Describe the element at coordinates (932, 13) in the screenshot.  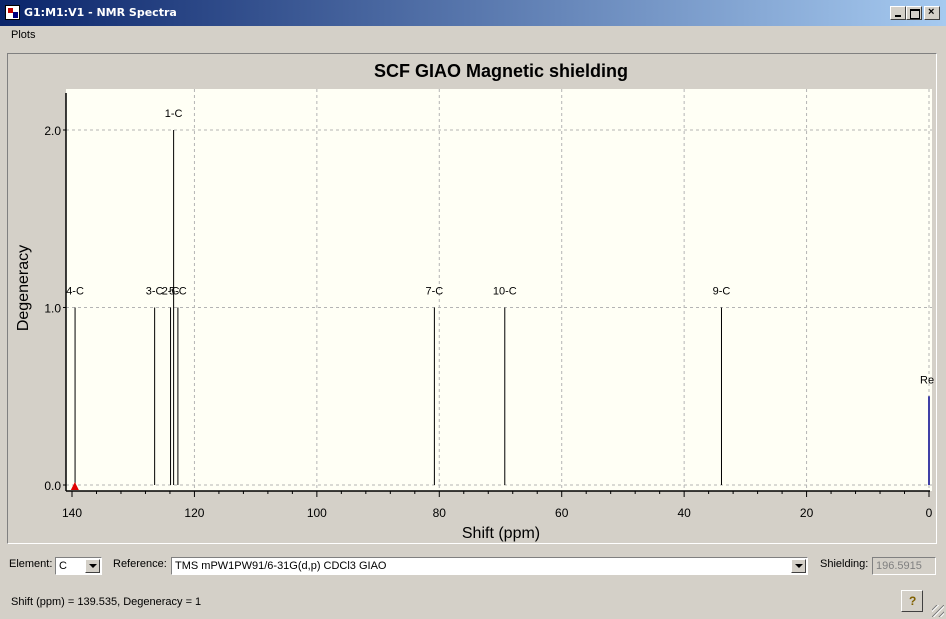
I see `close-button: ×` at that location.